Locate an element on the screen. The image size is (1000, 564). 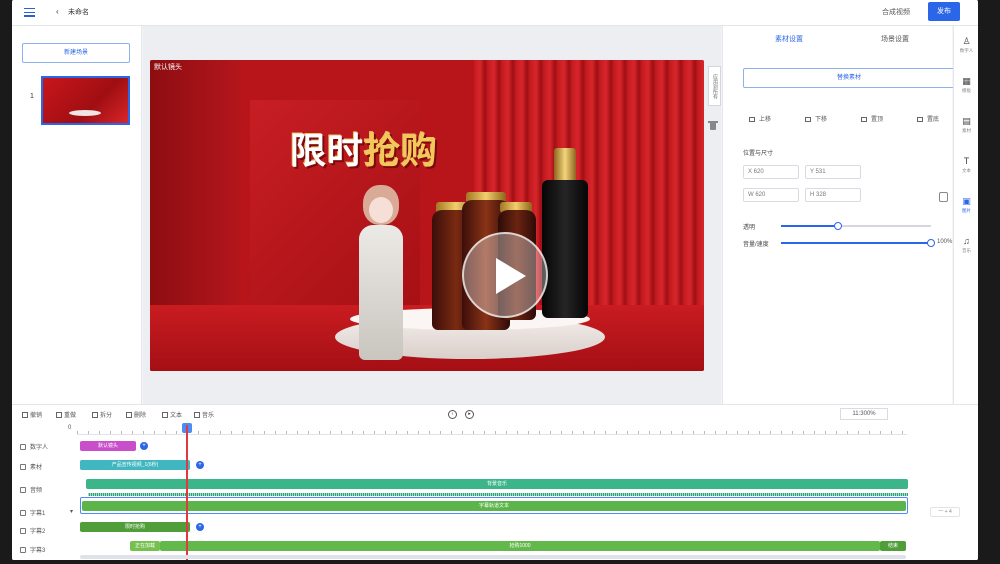
tool-label: 素材 is located at coordinates (966, 130).